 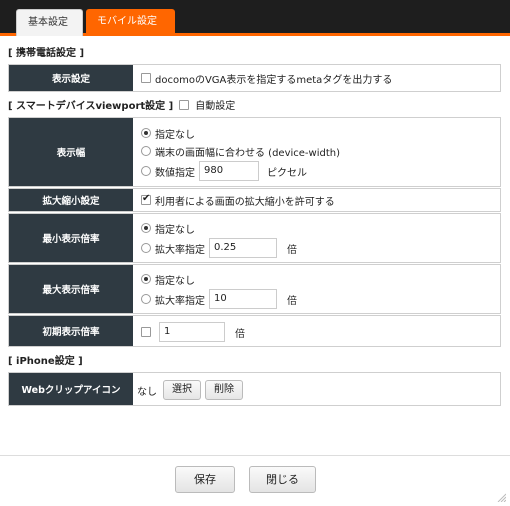 What do you see at coordinates (287, 173) in the screenshot?
I see `width-unit: ピクセル` at bounding box center [287, 173].